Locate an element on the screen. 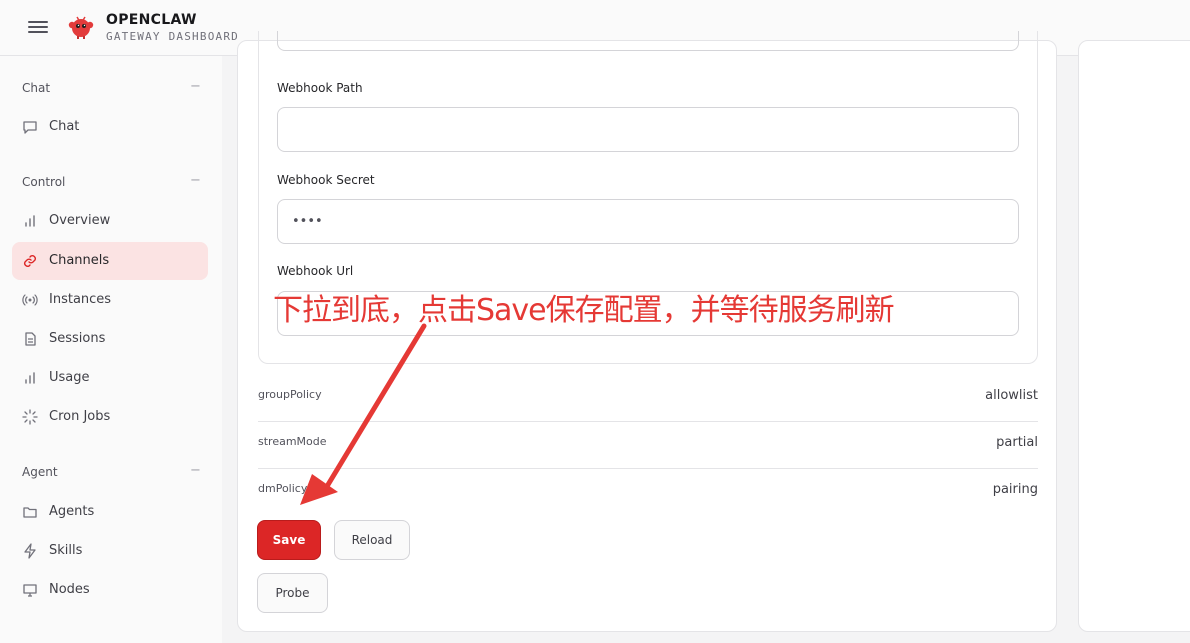 Image resolution: width=1190 pixels, height=643 pixels. section-control: Control − is located at coordinates (111, 181).